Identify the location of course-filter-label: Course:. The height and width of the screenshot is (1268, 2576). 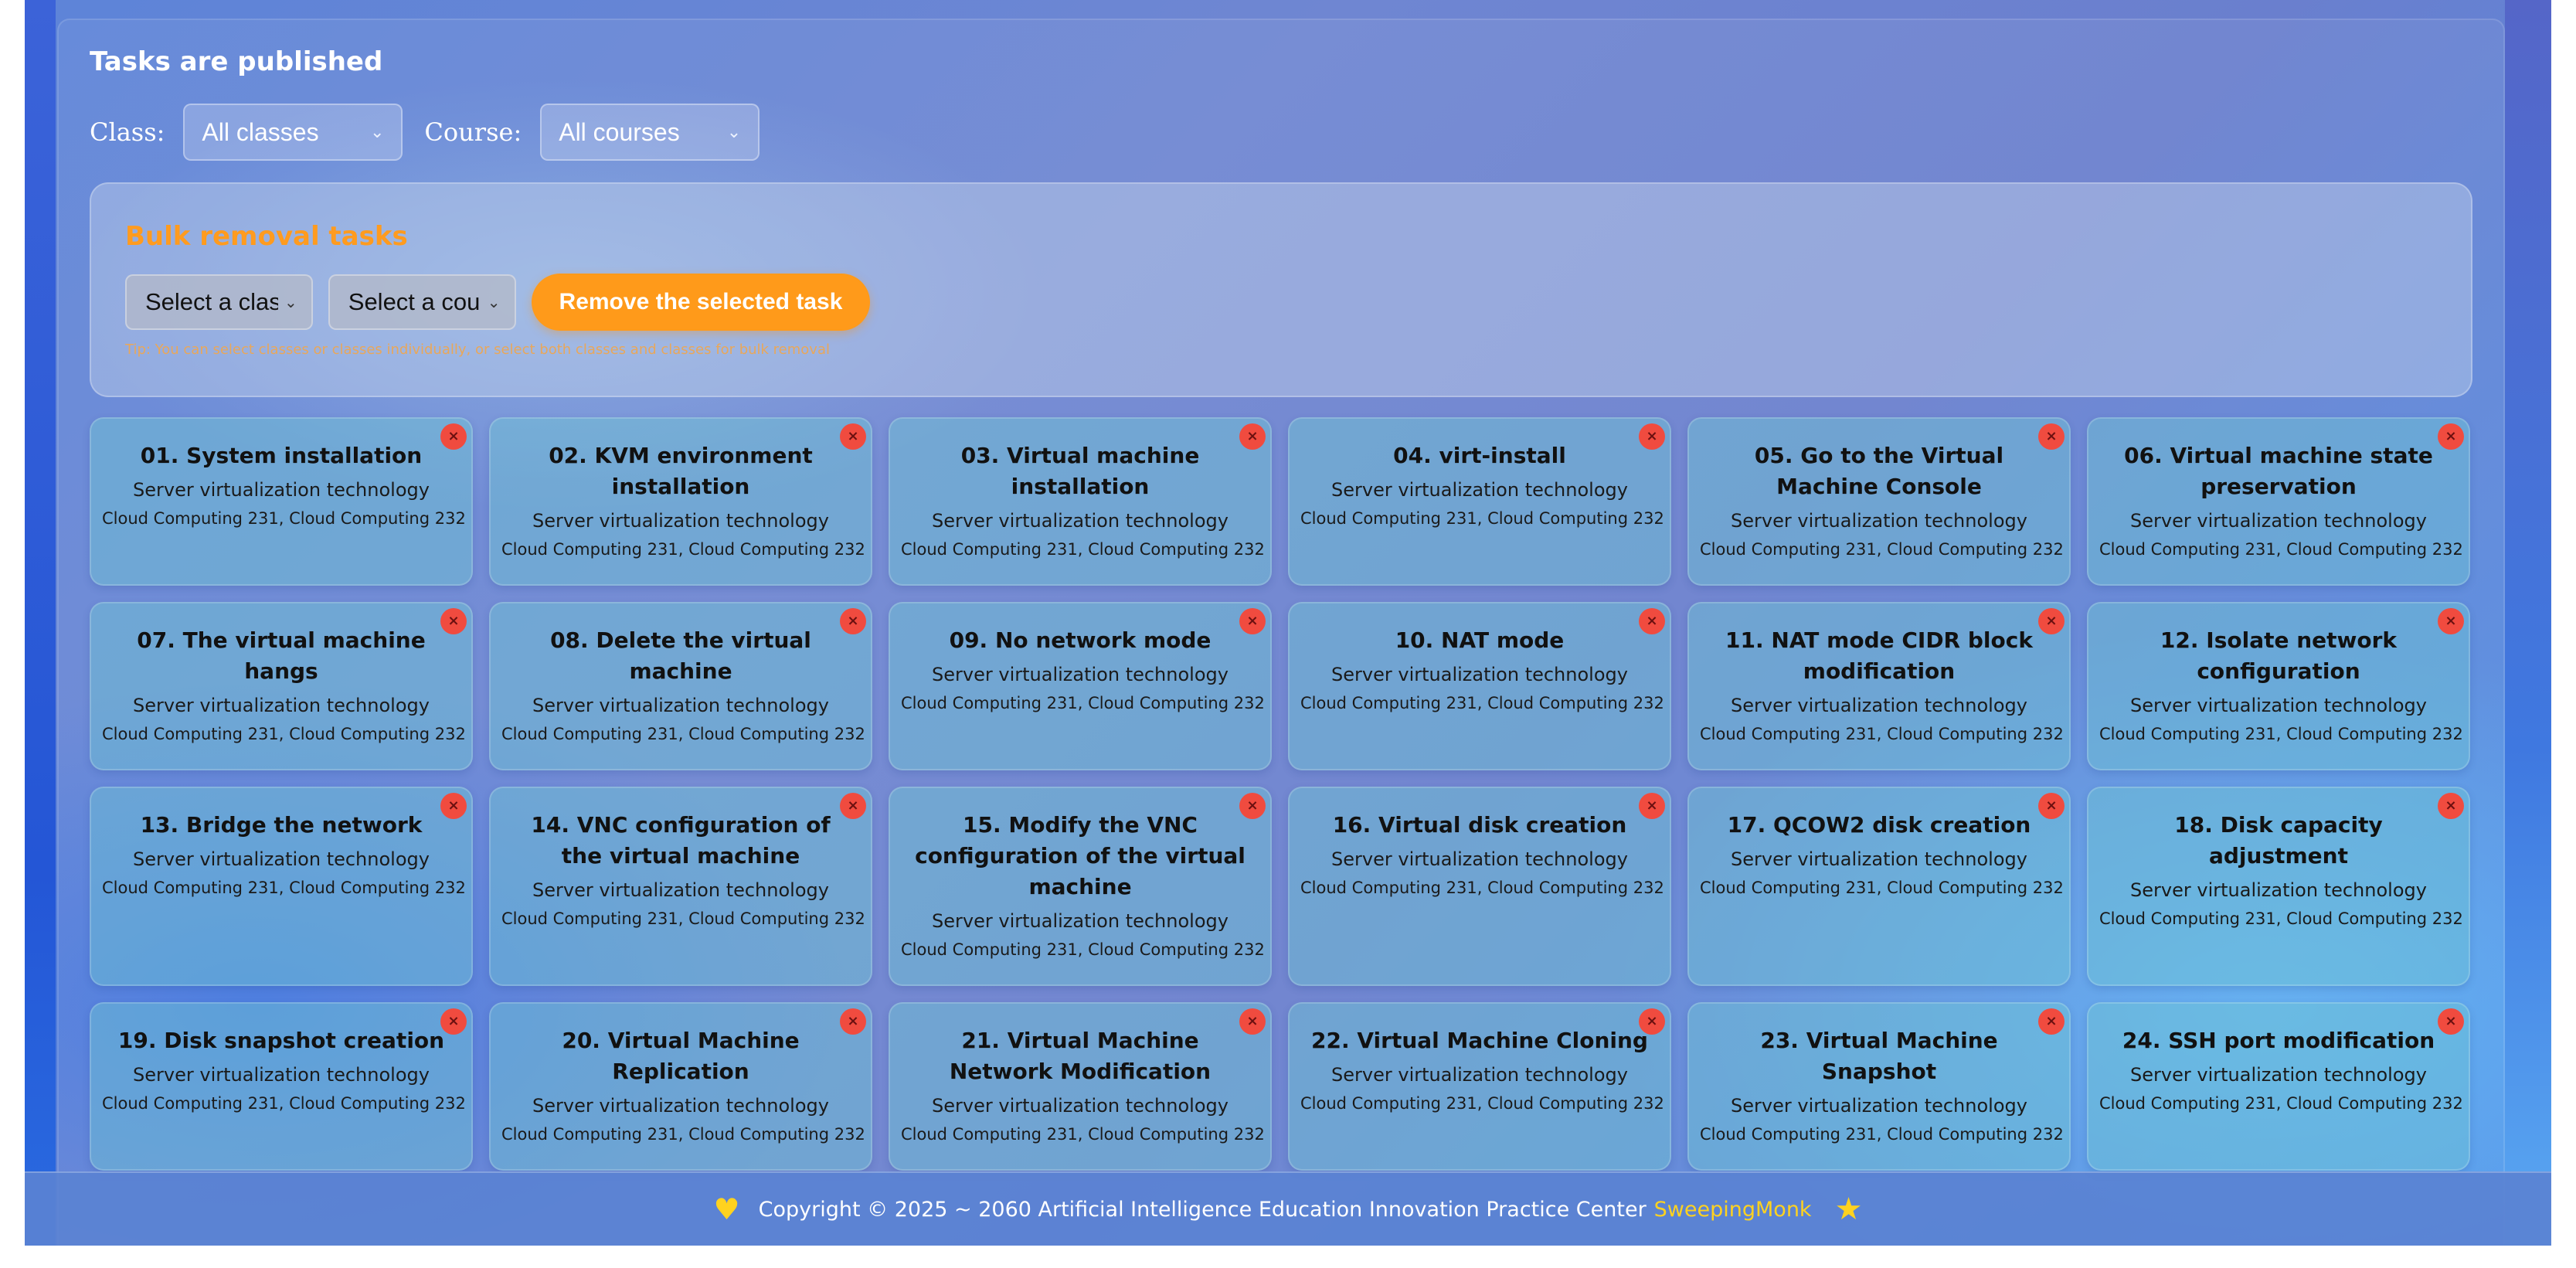
(473, 132).